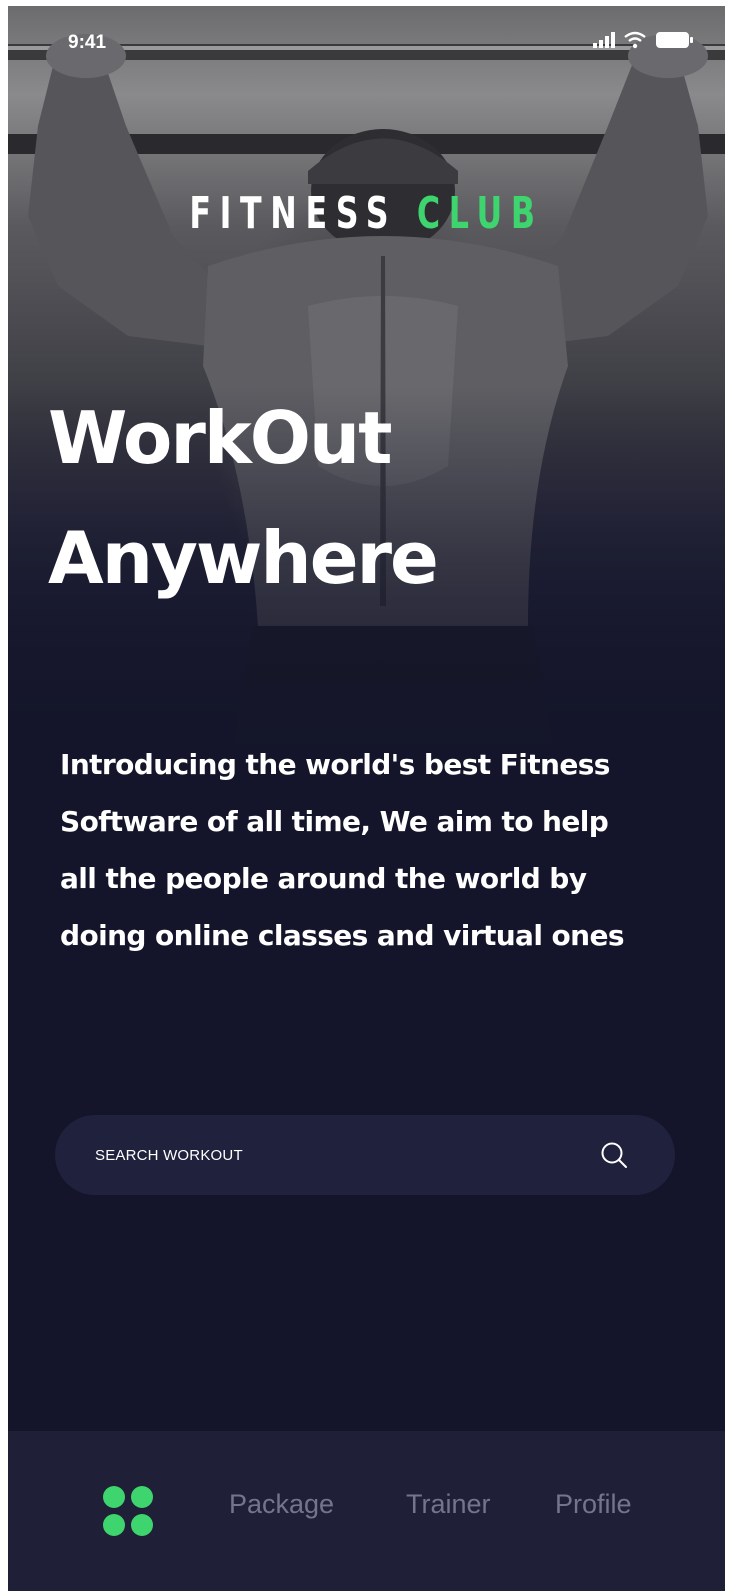 This screenshot has width=733, height=1591. Describe the element at coordinates (293, 213) in the screenshot. I see `logo-text-primary: FITNESS` at that location.